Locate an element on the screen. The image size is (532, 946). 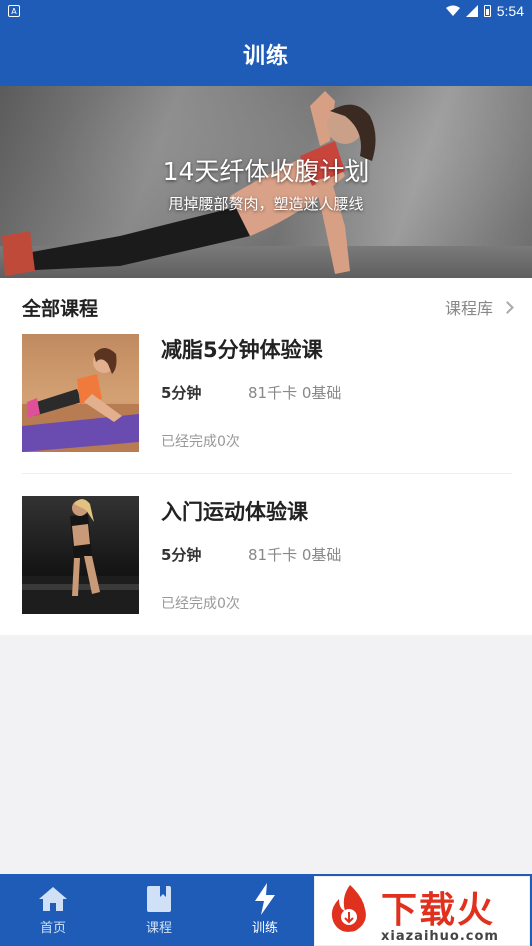
watermark-logo: 下载火 xiazaihuo.com is located at coordinates (422, 911).